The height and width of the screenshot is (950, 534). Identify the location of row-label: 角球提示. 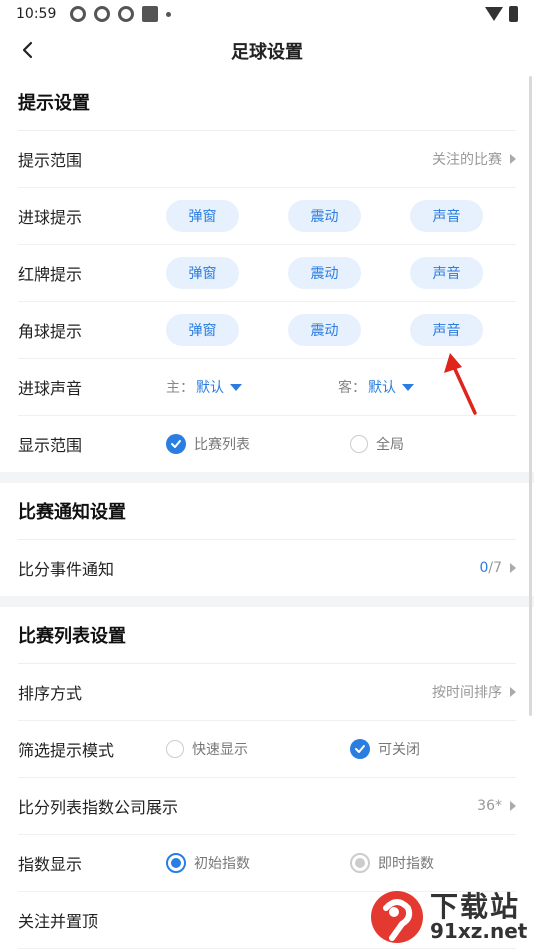
(50, 331).